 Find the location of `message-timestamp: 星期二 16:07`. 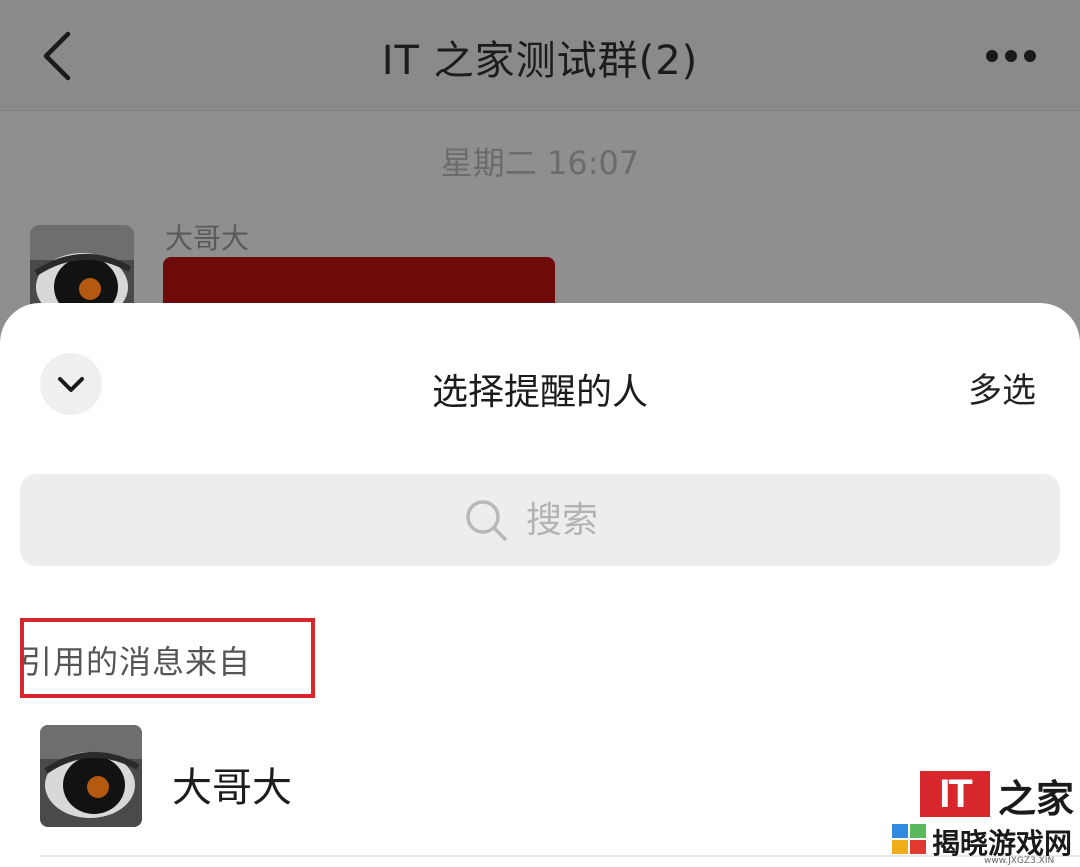

message-timestamp: 星期二 16:07 is located at coordinates (540, 163).